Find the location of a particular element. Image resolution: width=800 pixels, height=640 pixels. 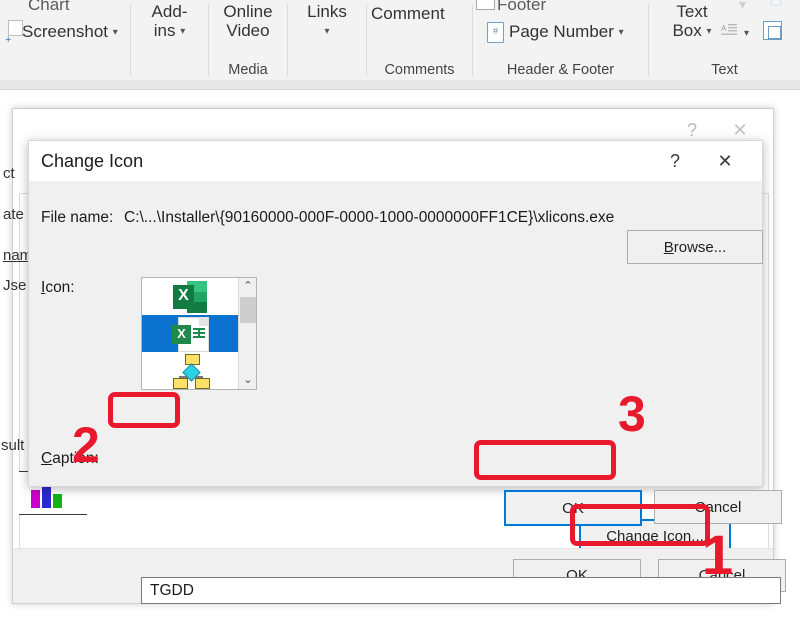

annotation-number-2: 2 is located at coordinates (86, 445).